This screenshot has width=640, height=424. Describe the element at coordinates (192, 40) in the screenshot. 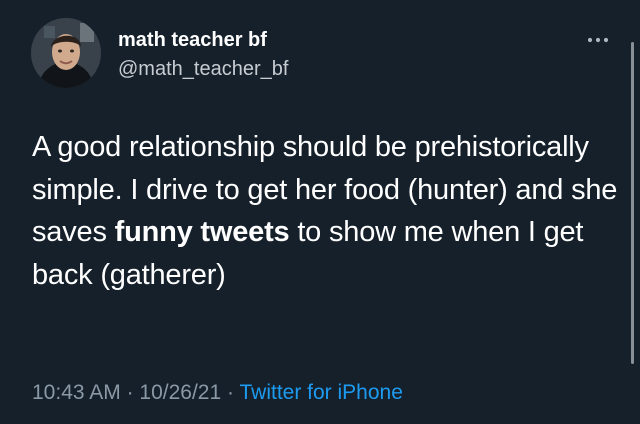

I see `display-name: math teacher bf` at that location.